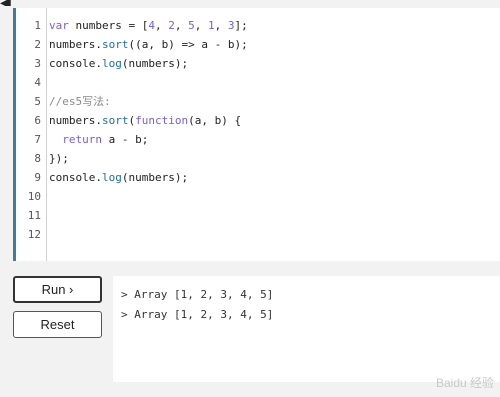 The height and width of the screenshot is (397, 500). I want to click on line-number: 7, so click(37, 139).